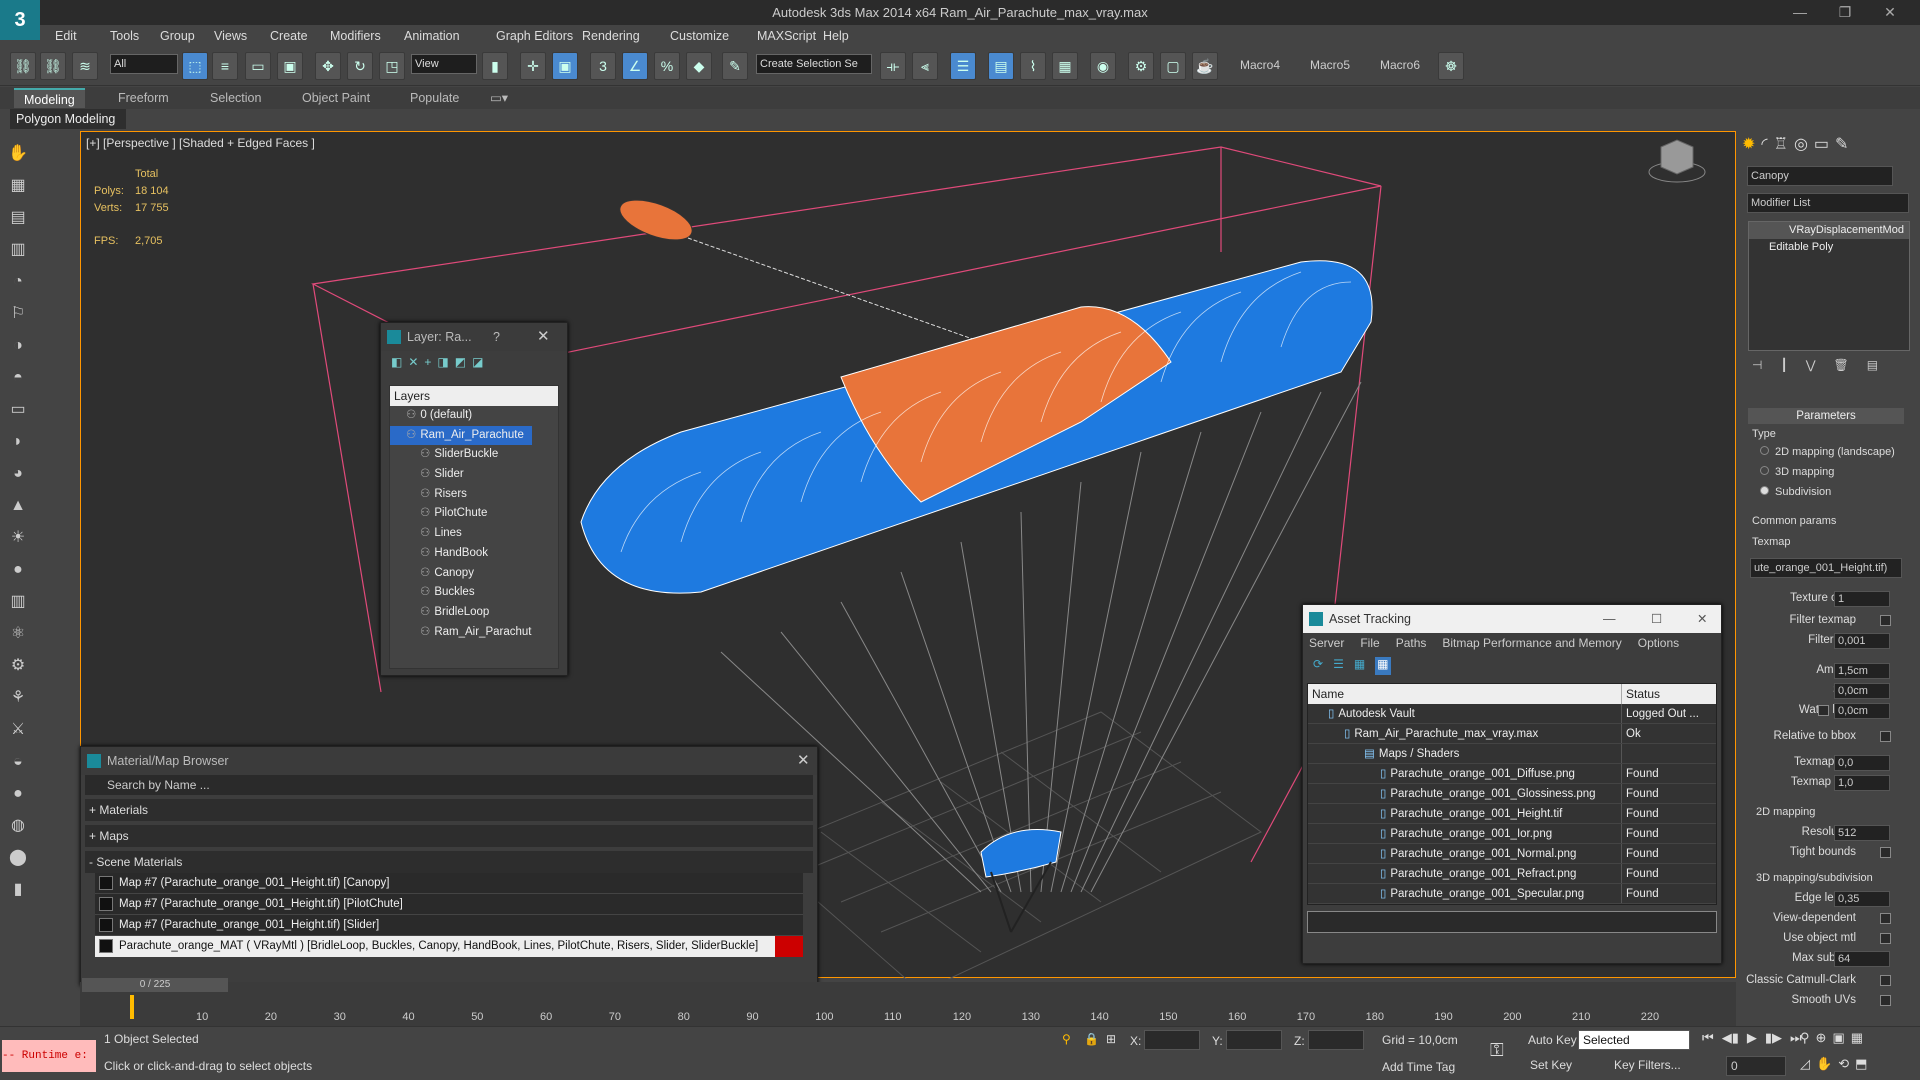  Describe the element at coordinates (1885, 1000) in the screenshot. I see `smooth-checkbox` at that location.